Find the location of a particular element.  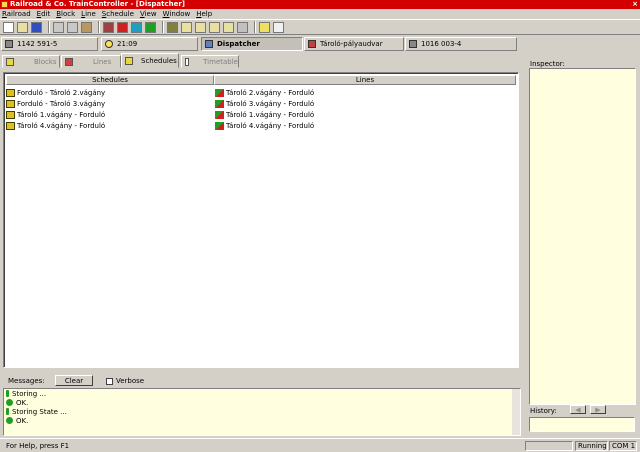

loco-box-1: 1142 591-5 is located at coordinates (49, 44).